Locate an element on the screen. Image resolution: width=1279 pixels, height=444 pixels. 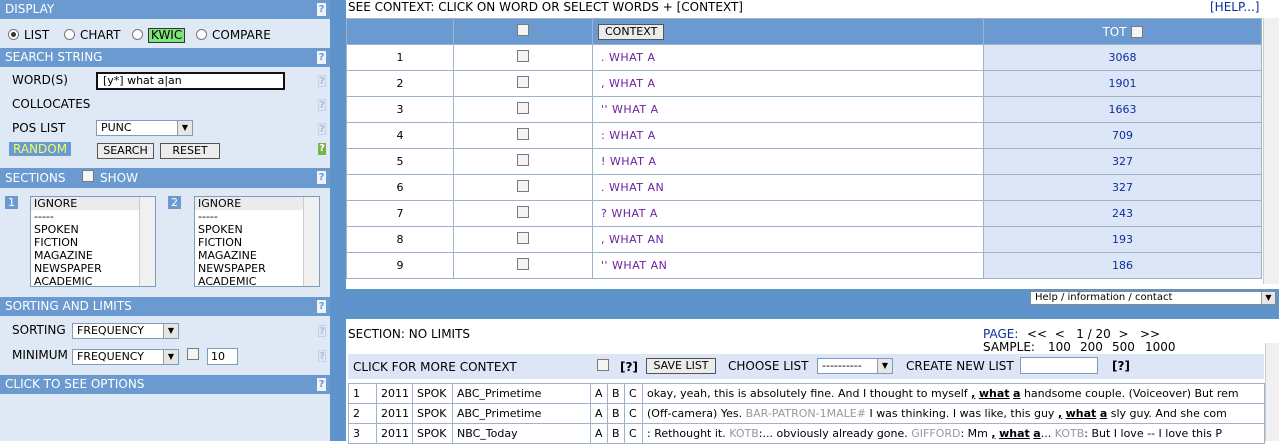
sorting-limit-help-icon: ? is located at coordinates (322, 331).